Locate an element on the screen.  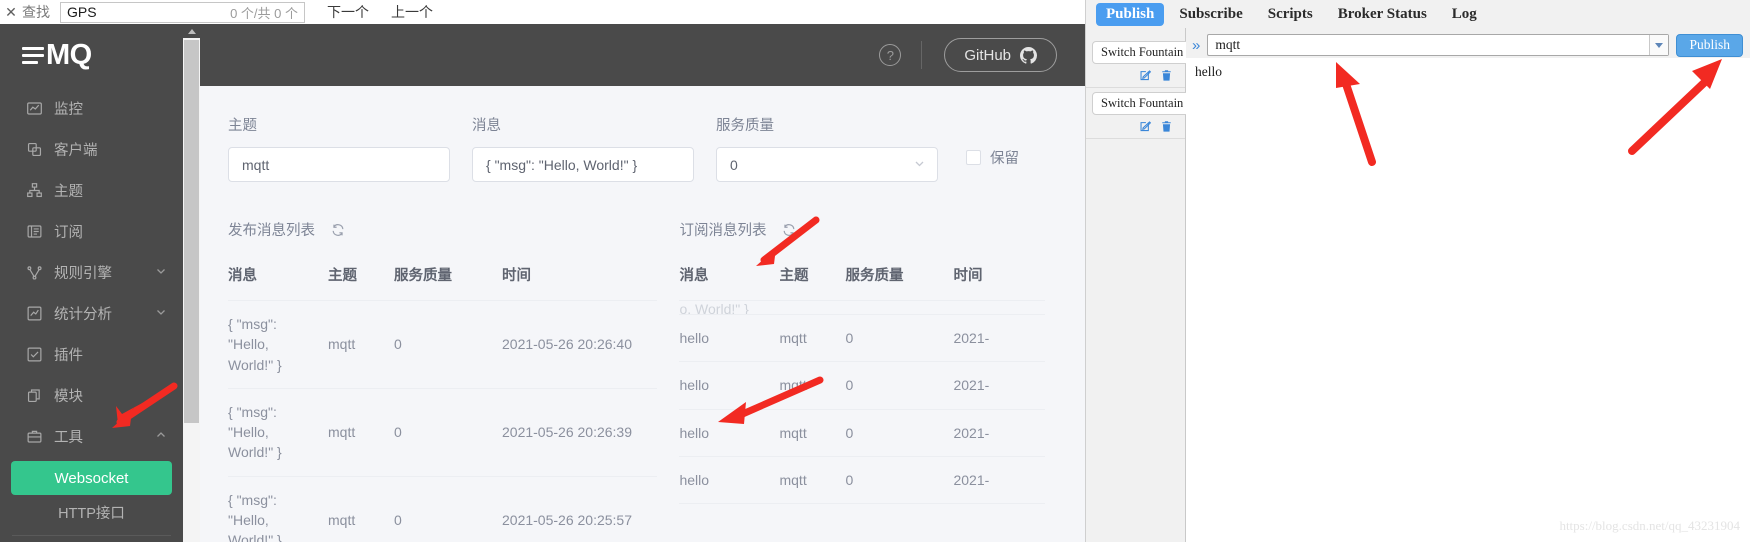
close-icon: ✕ is located at coordinates (11, 12).